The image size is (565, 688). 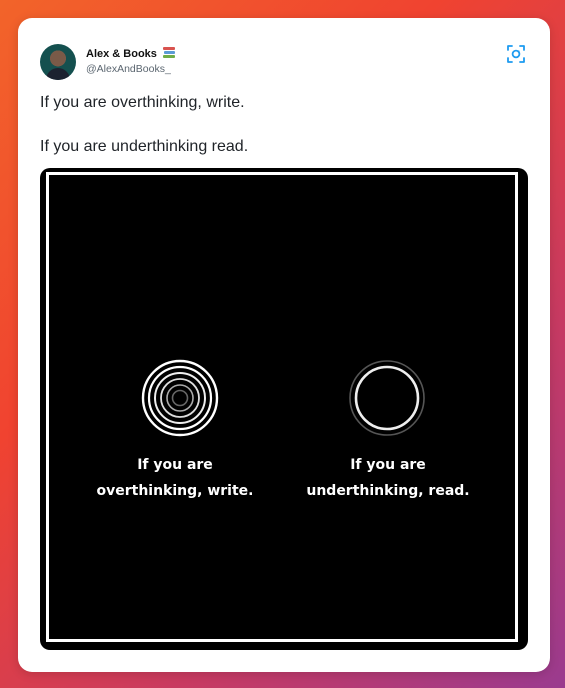 What do you see at coordinates (142, 102) in the screenshot?
I see `tweet-text-line-1: If you are overthinking, write.` at bounding box center [142, 102].